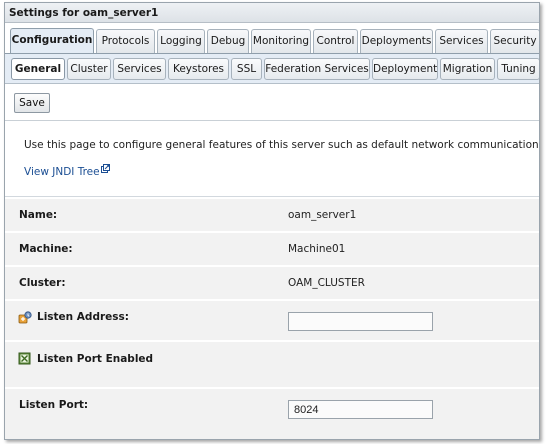 The height and width of the screenshot is (444, 546). I want to click on tab-security: Security, so click(514, 41).